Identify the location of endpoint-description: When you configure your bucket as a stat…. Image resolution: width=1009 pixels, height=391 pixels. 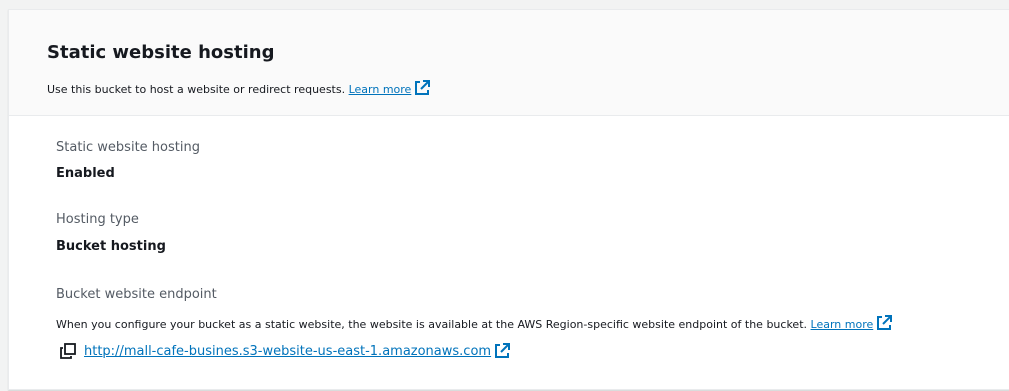
(474, 323).